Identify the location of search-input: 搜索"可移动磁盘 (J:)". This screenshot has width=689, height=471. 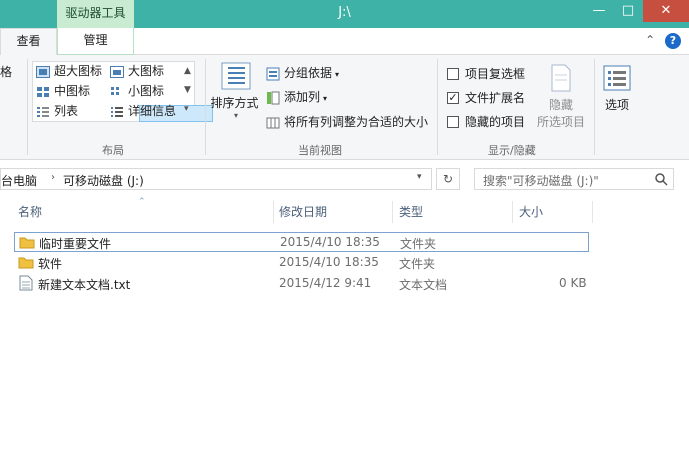
(574, 179).